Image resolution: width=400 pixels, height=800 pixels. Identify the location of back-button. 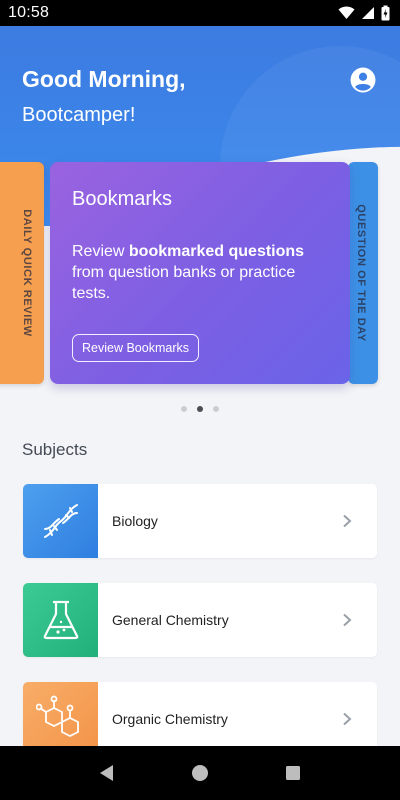
(107, 773).